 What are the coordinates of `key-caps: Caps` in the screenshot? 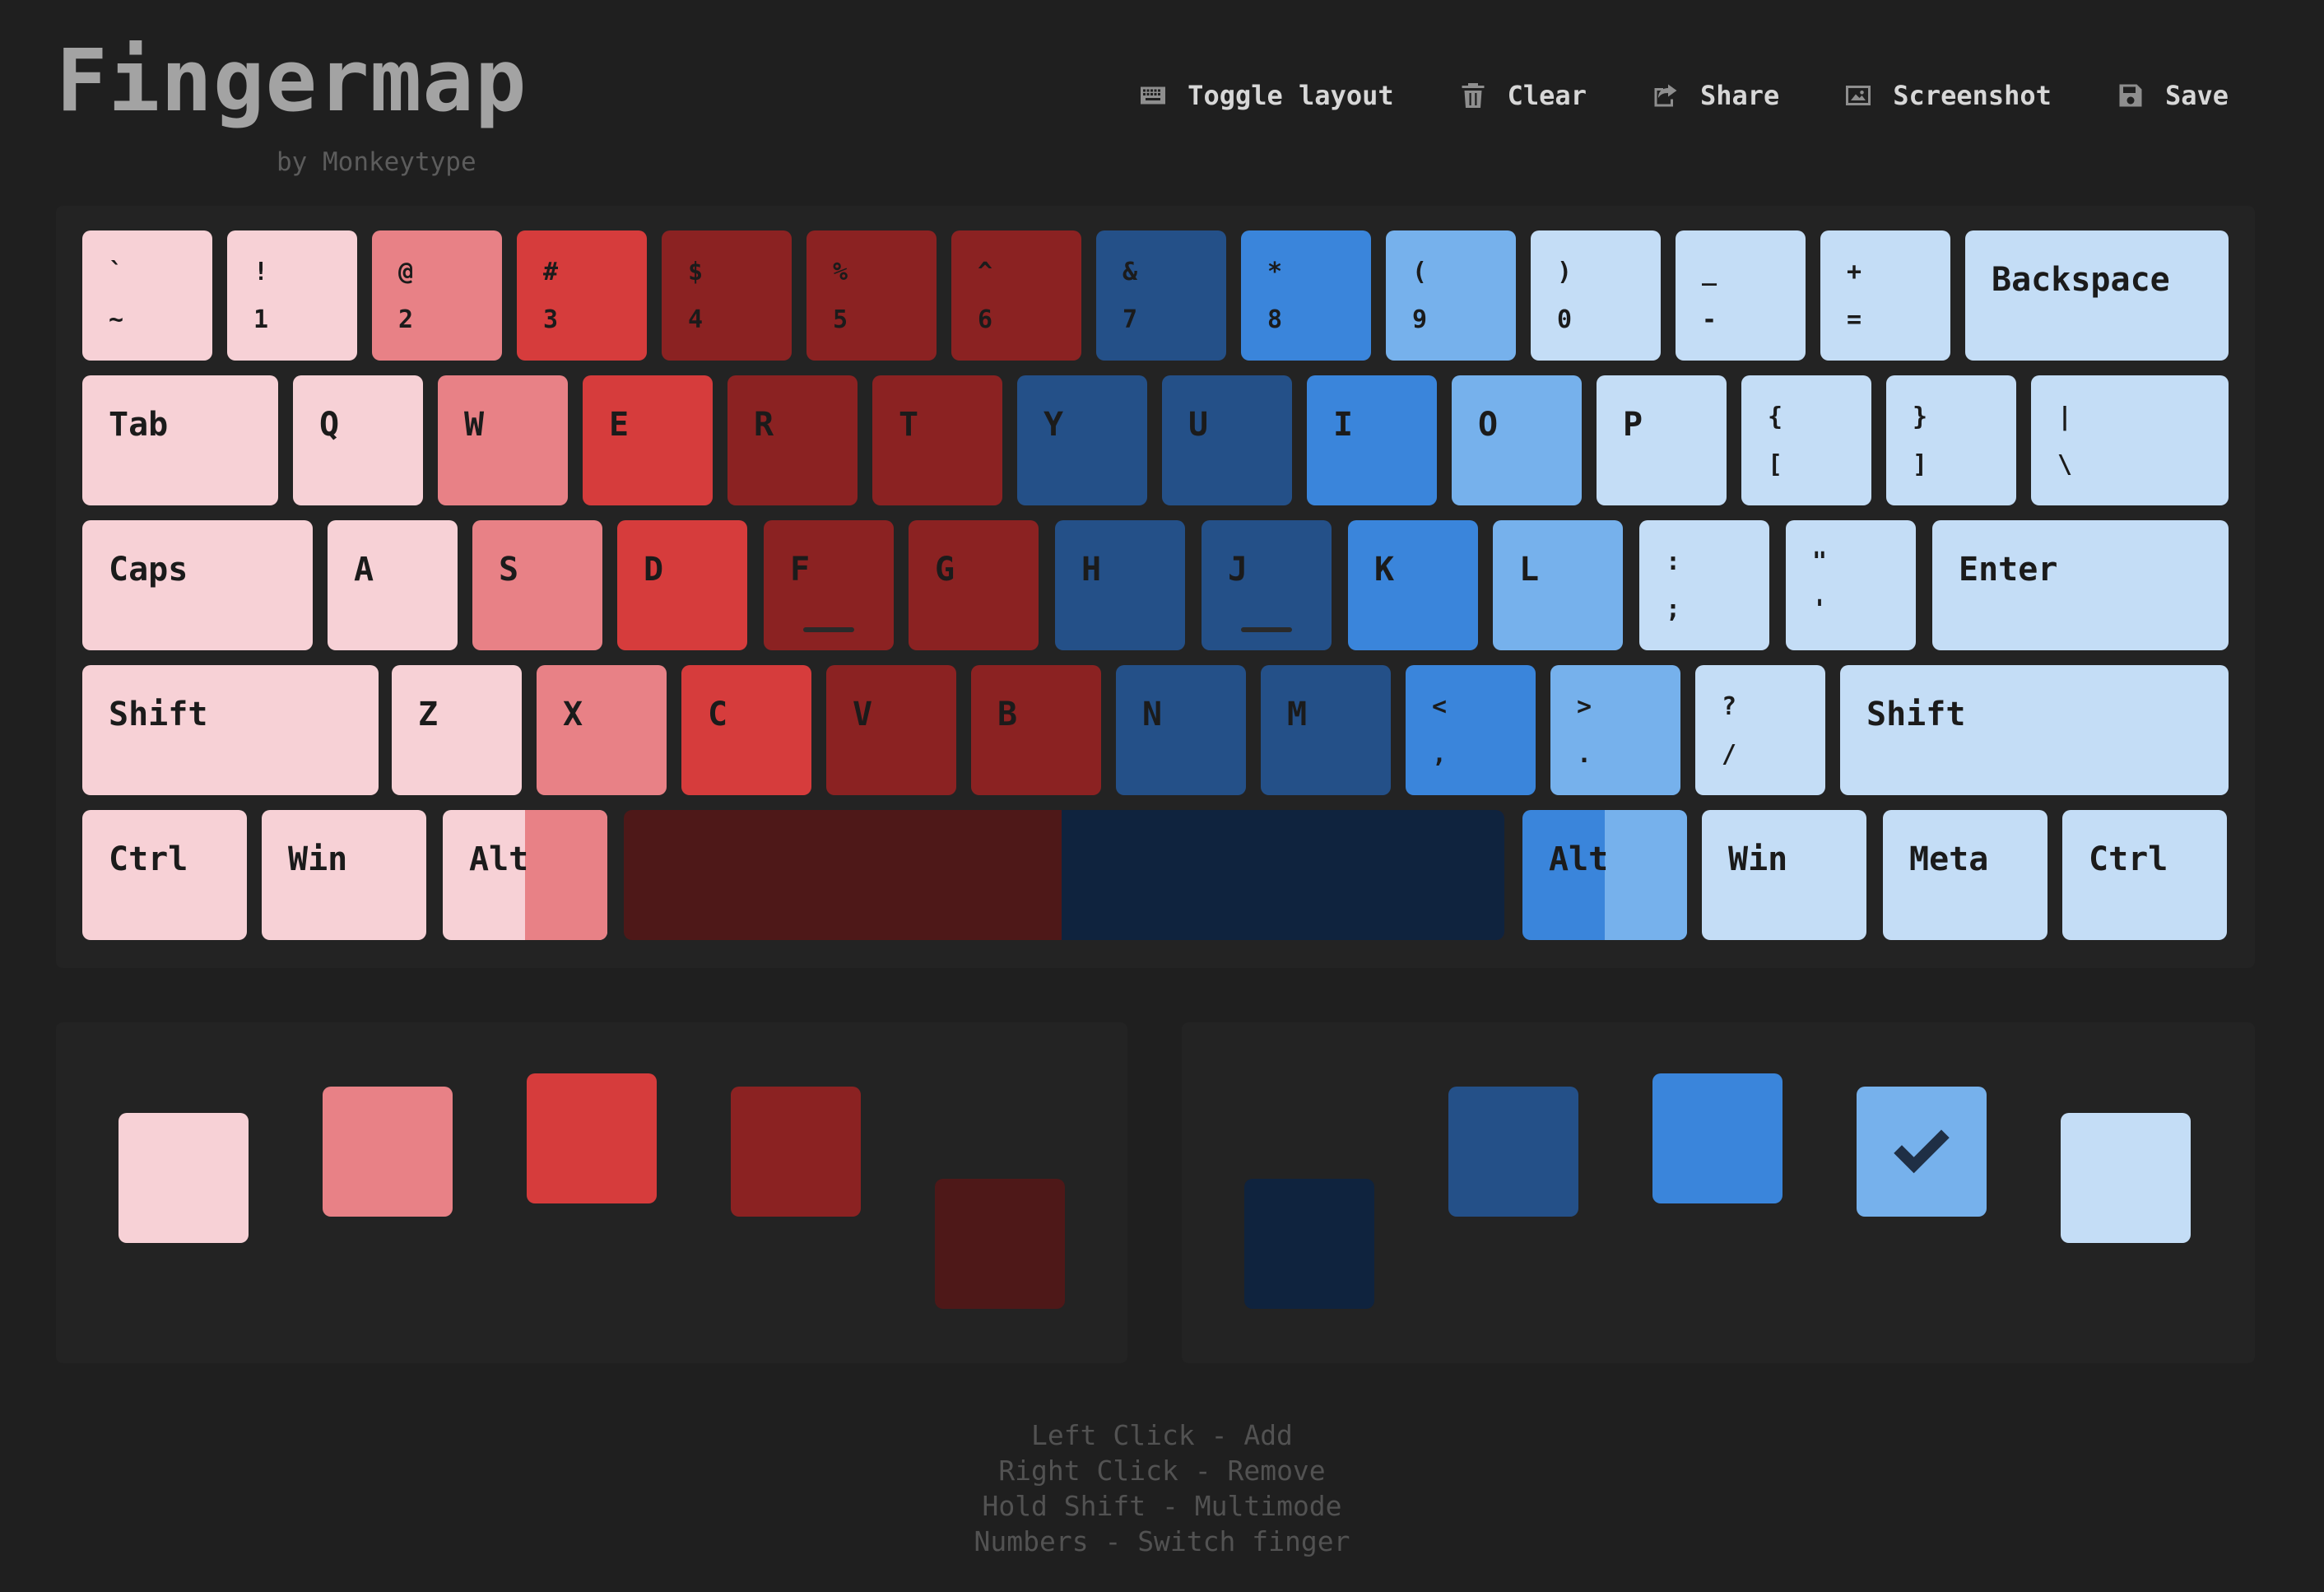 It's located at (197, 585).